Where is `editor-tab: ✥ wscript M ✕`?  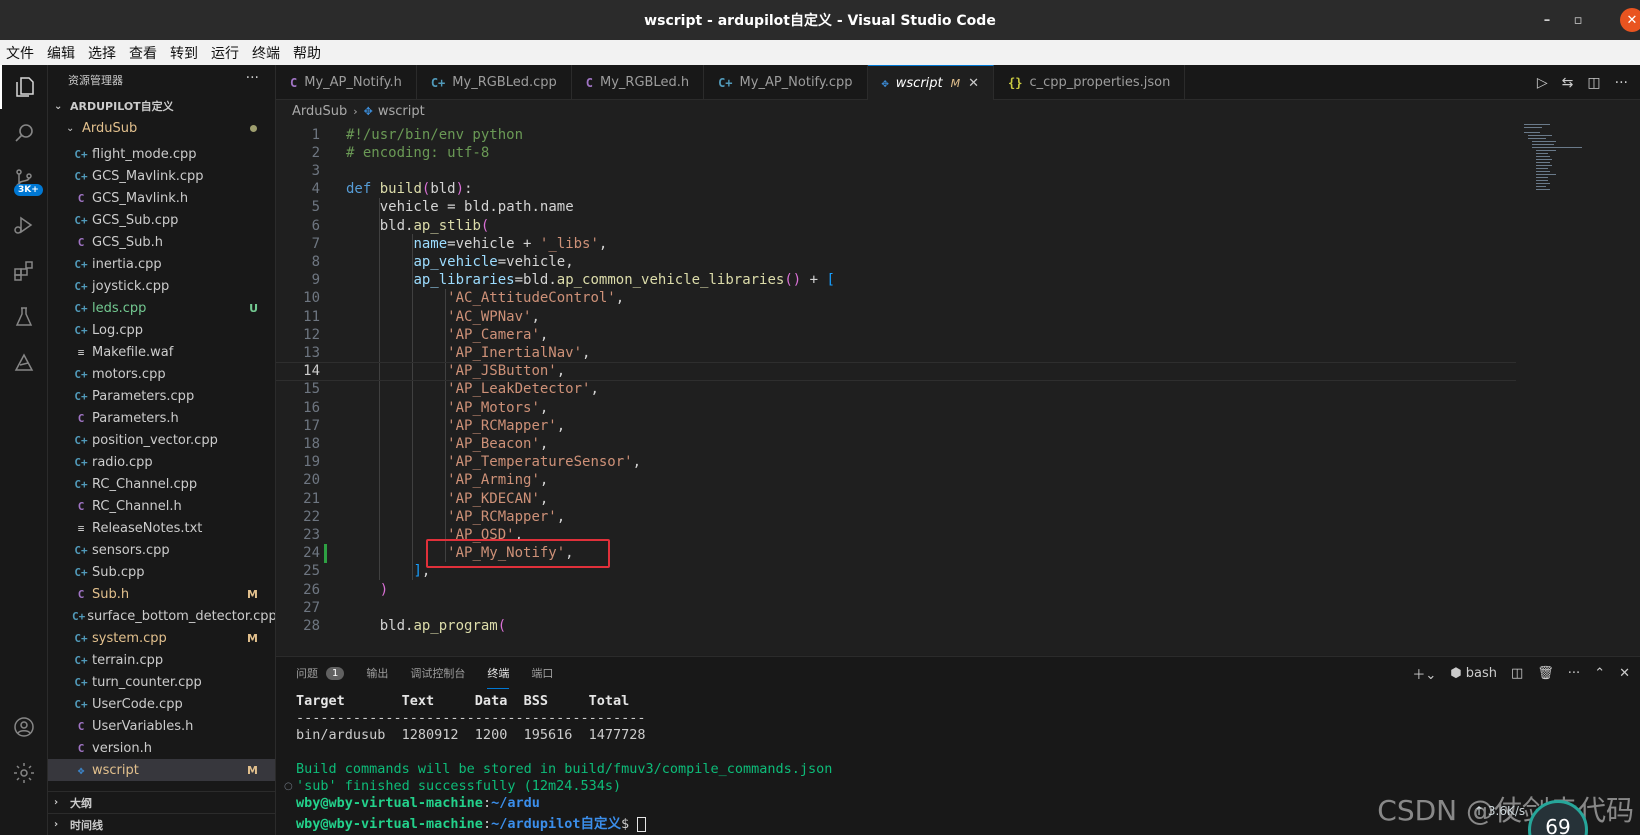 editor-tab: ✥ wscript M ✕ is located at coordinates (931, 82).